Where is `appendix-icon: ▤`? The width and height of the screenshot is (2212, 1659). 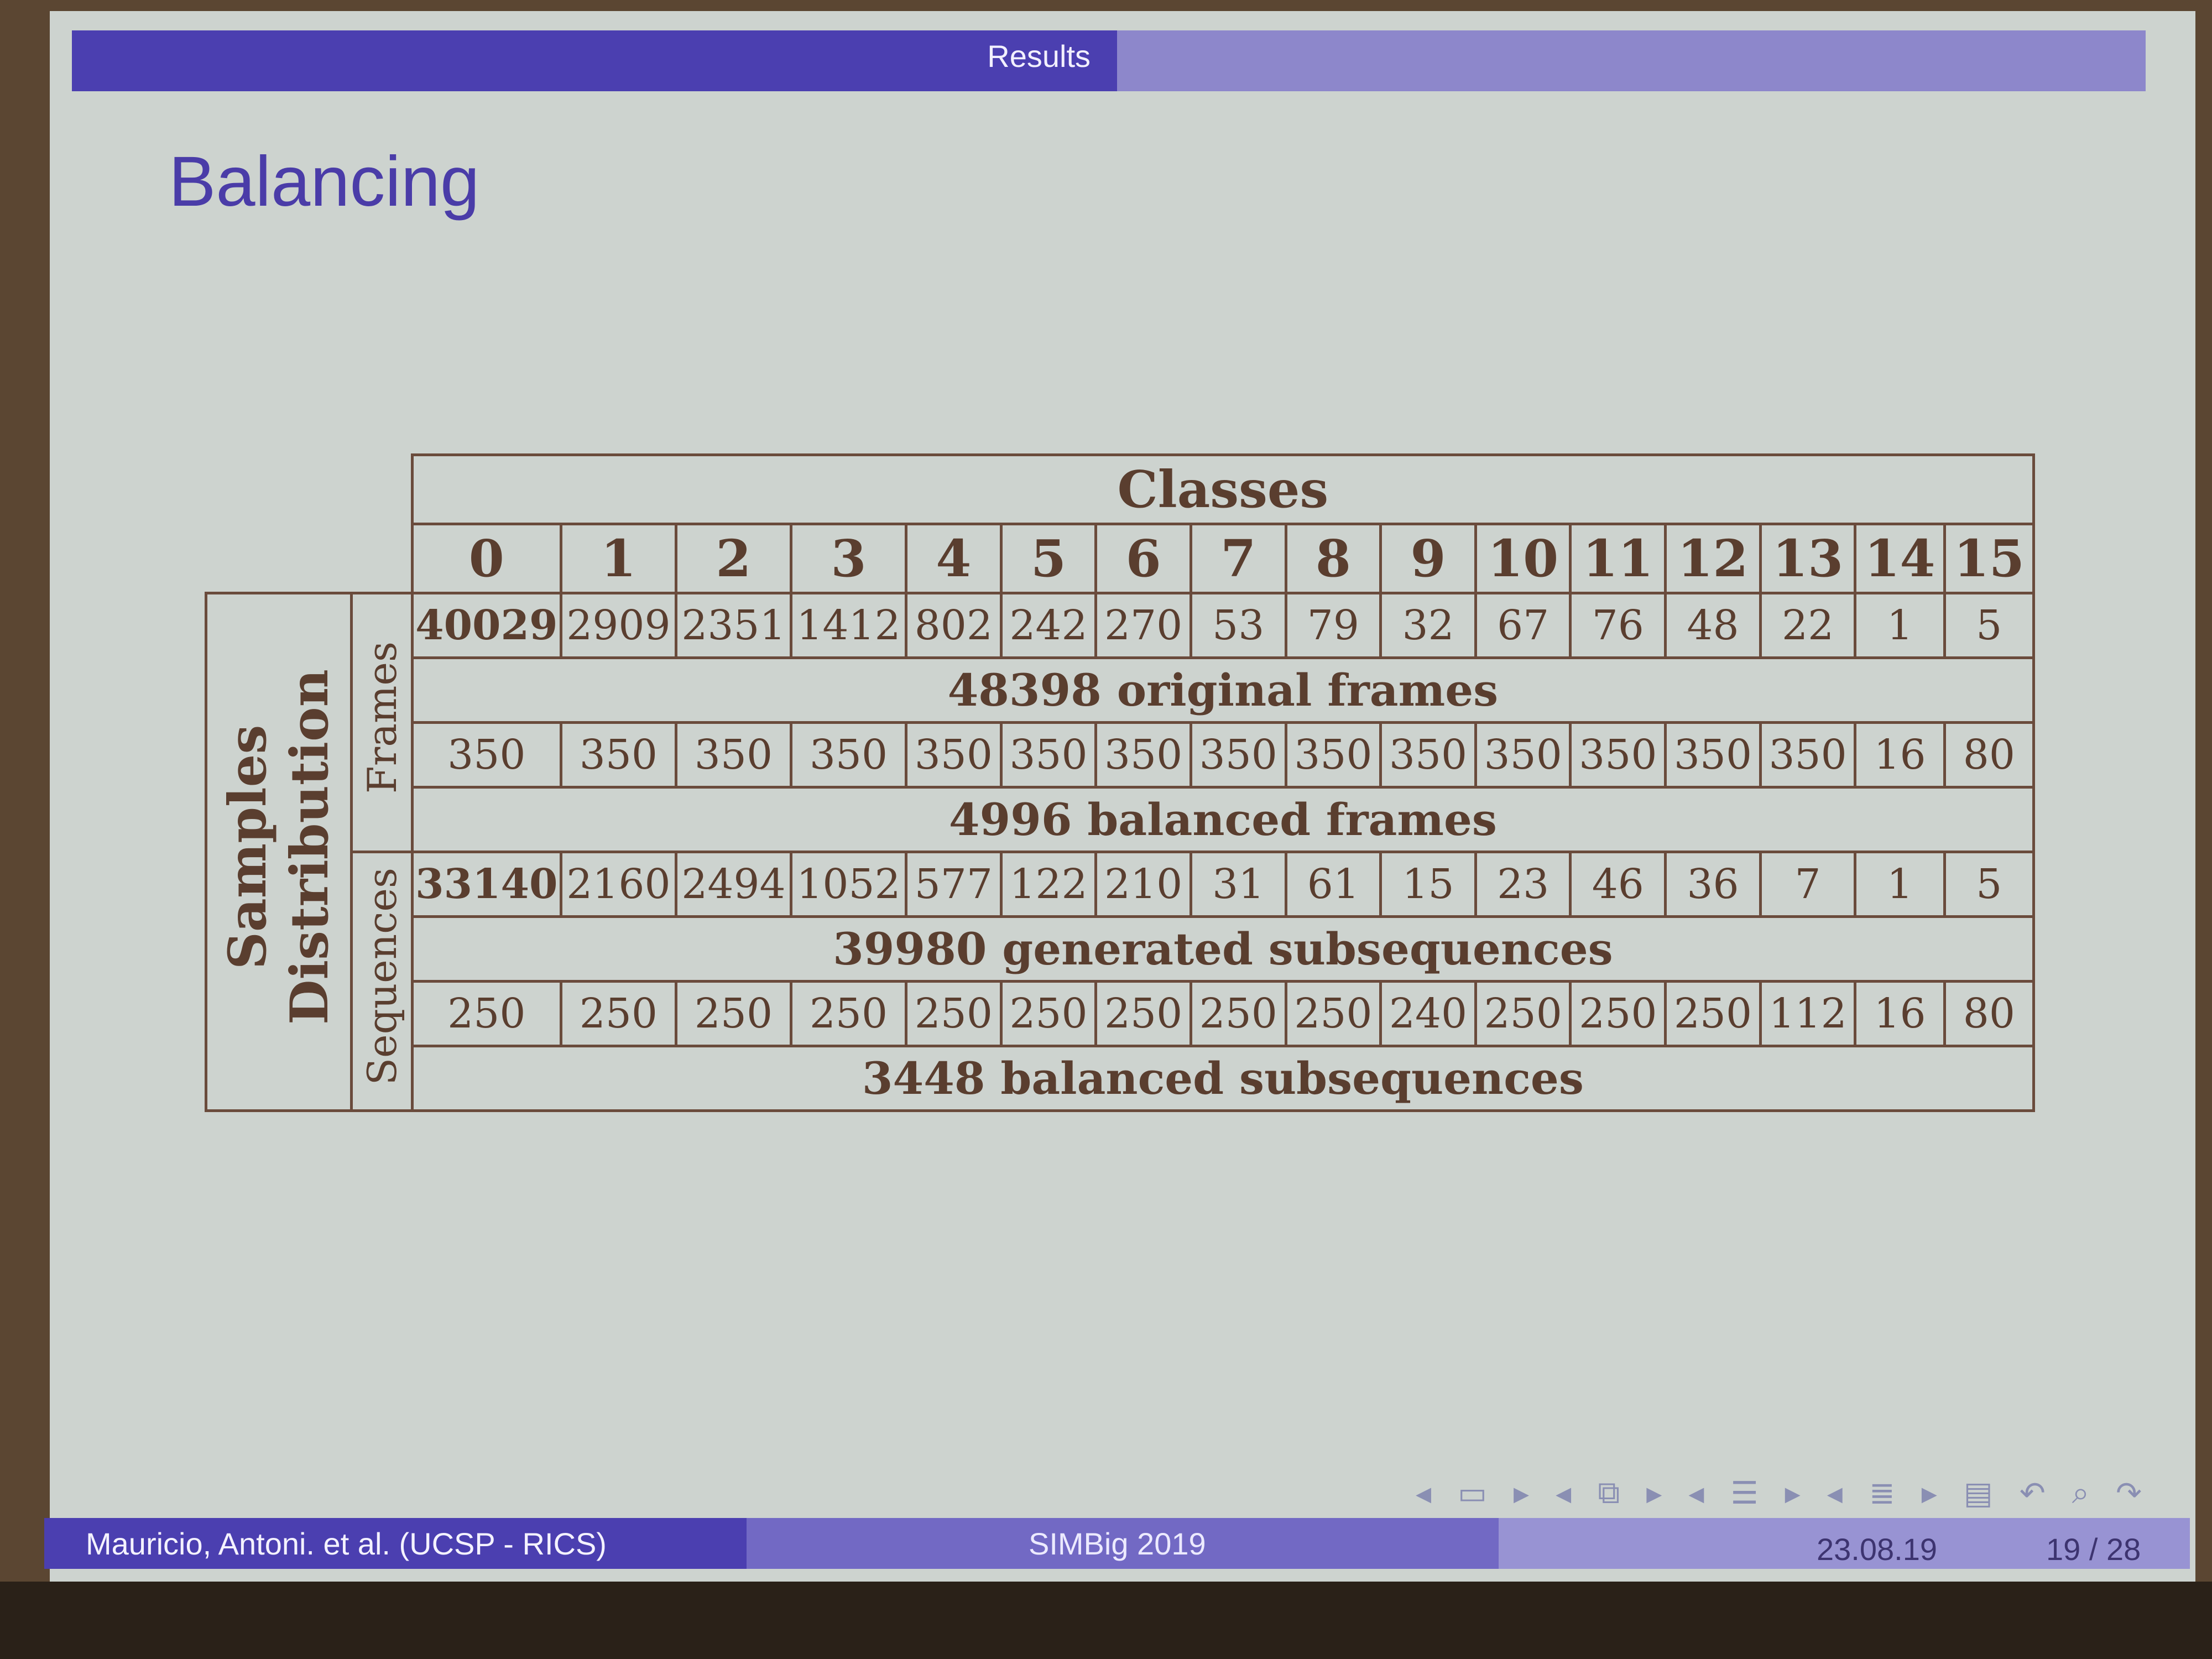
appendix-icon: ▤ is located at coordinates (1979, 1493).